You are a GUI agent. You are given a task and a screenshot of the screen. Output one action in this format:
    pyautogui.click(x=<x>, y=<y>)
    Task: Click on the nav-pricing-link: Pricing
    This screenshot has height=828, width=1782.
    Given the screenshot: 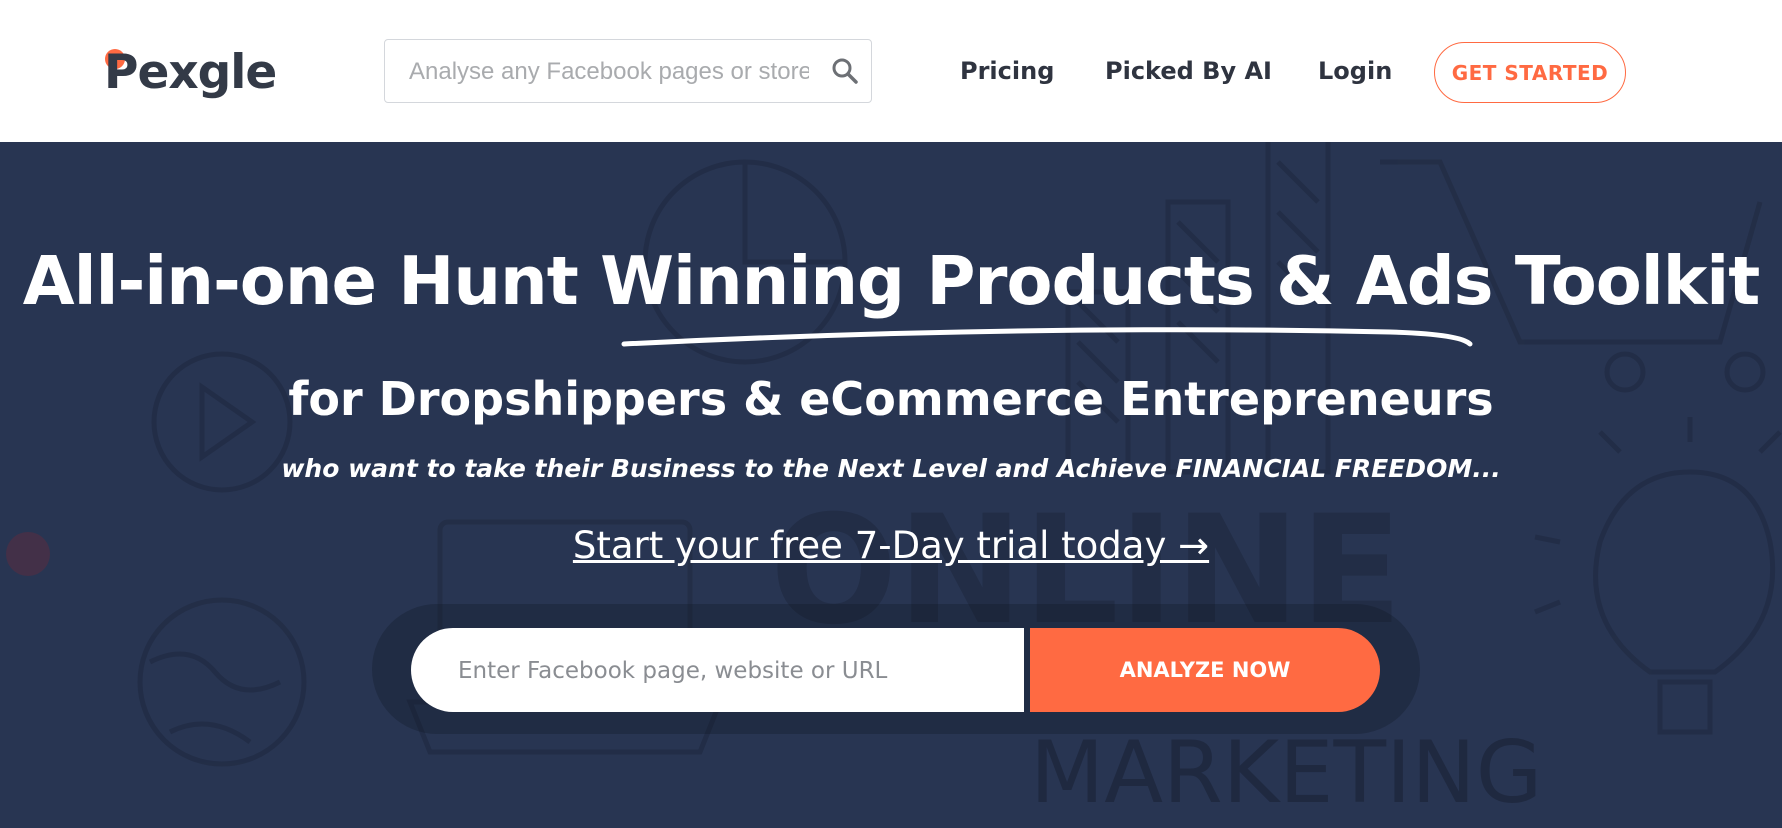 What is the action you would take?
    pyautogui.click(x=1007, y=71)
    